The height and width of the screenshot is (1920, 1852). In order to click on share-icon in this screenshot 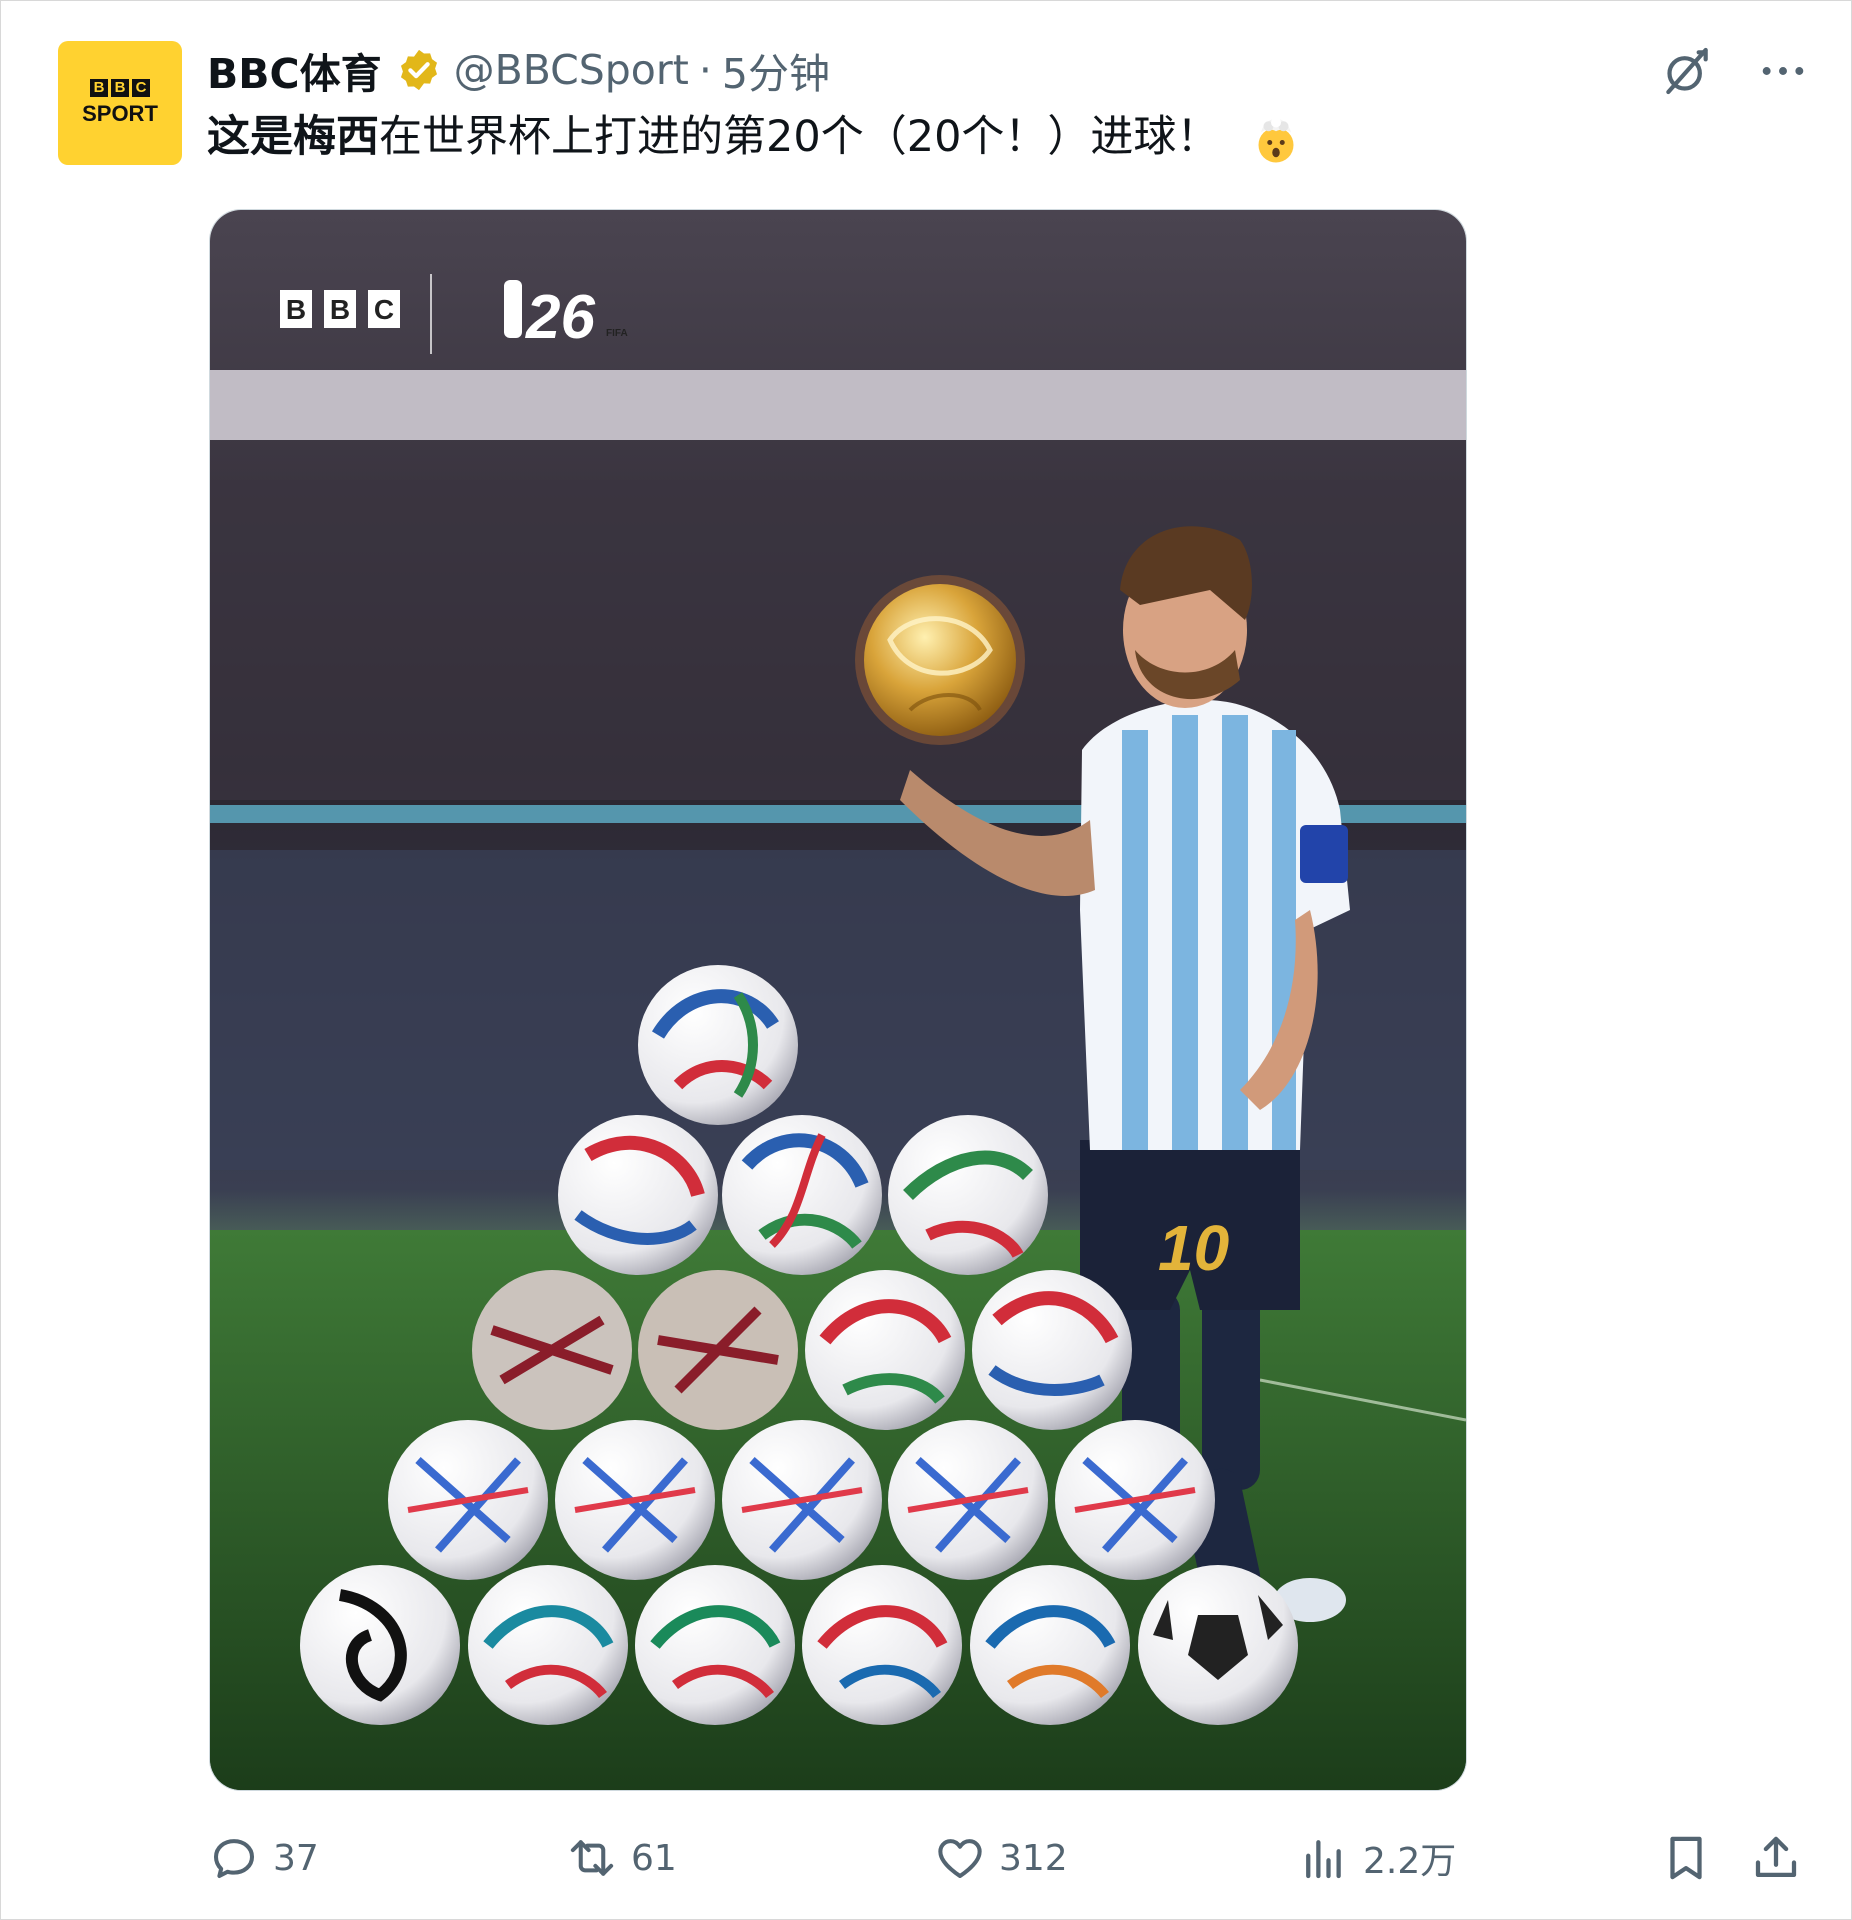, I will do `click(1776, 1857)`.